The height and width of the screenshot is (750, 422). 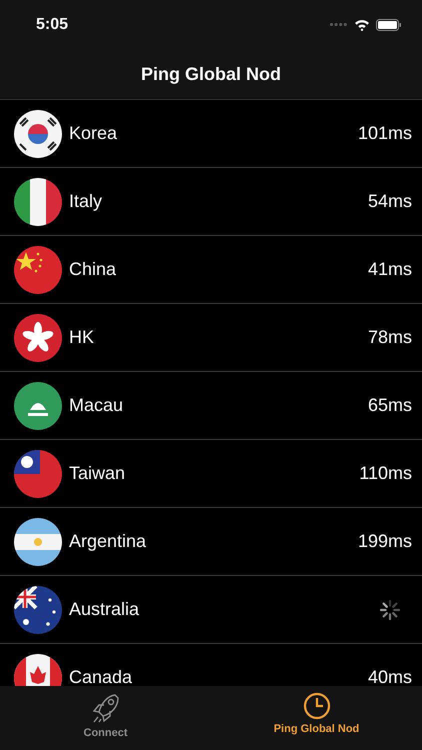 I want to click on battery-icon, so click(x=389, y=25).